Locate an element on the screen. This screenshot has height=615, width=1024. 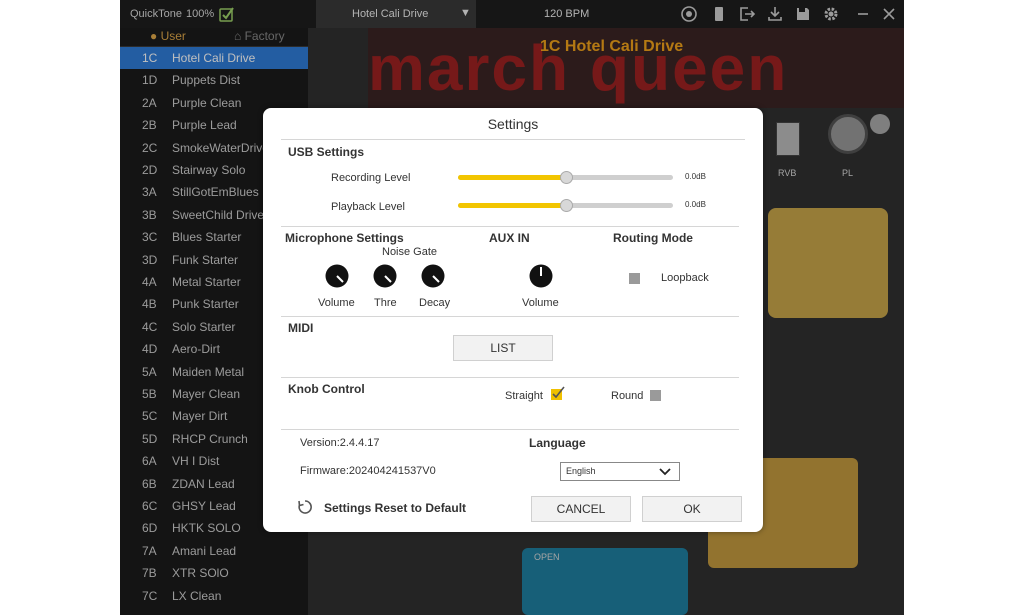
language-heading: Language is located at coordinates (557, 443).